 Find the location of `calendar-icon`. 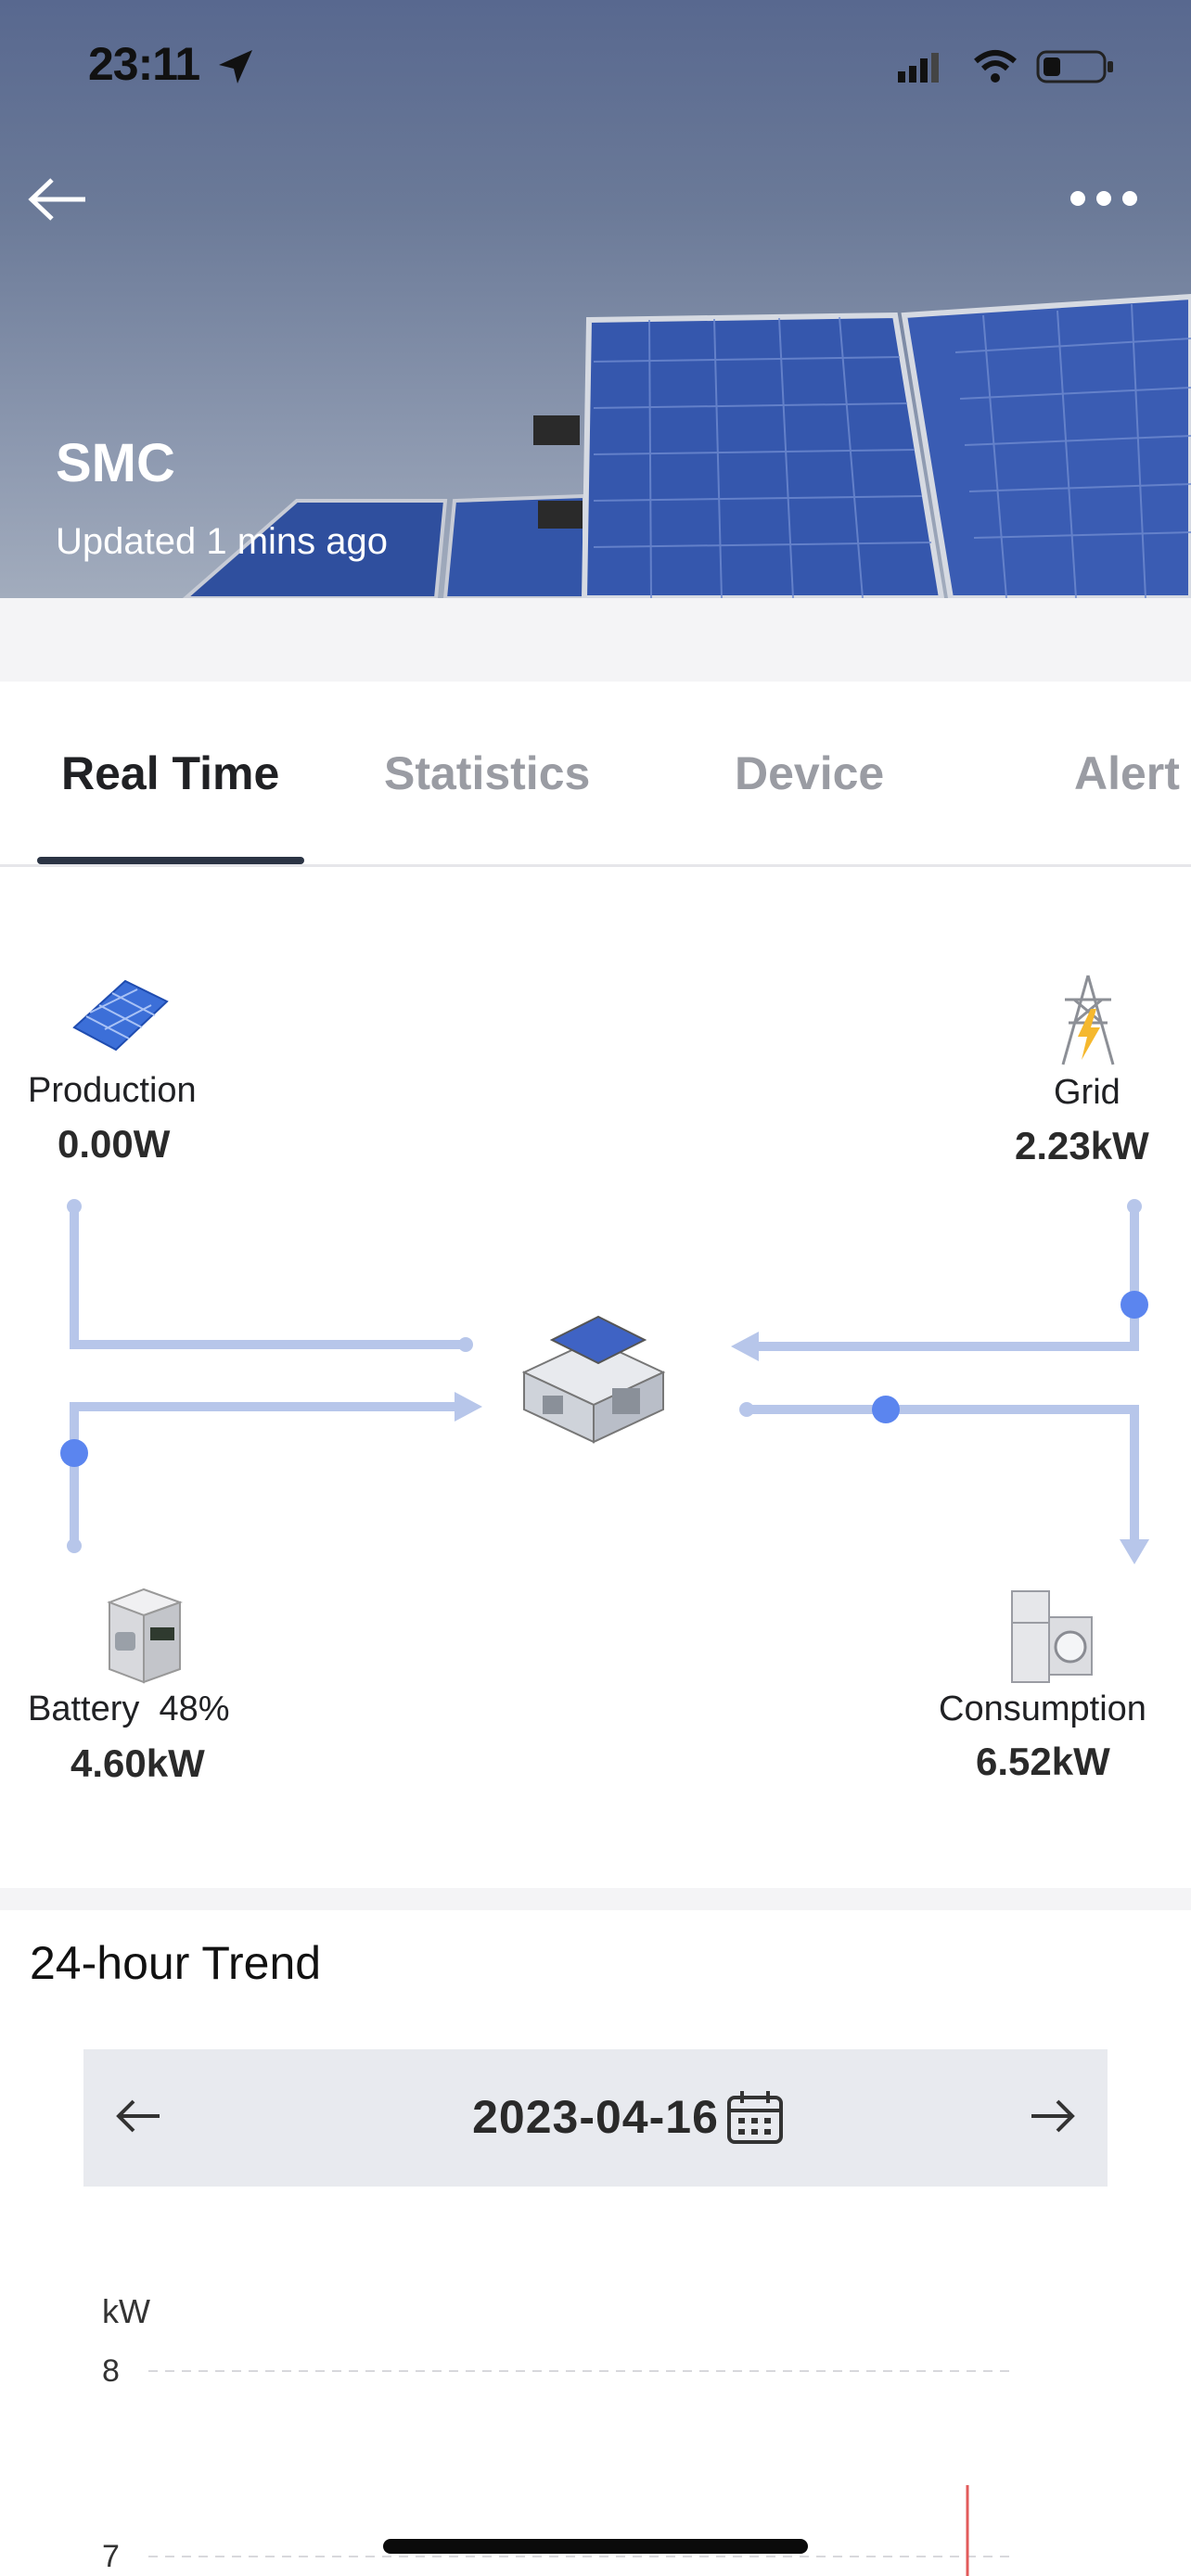

calendar-icon is located at coordinates (755, 2117).